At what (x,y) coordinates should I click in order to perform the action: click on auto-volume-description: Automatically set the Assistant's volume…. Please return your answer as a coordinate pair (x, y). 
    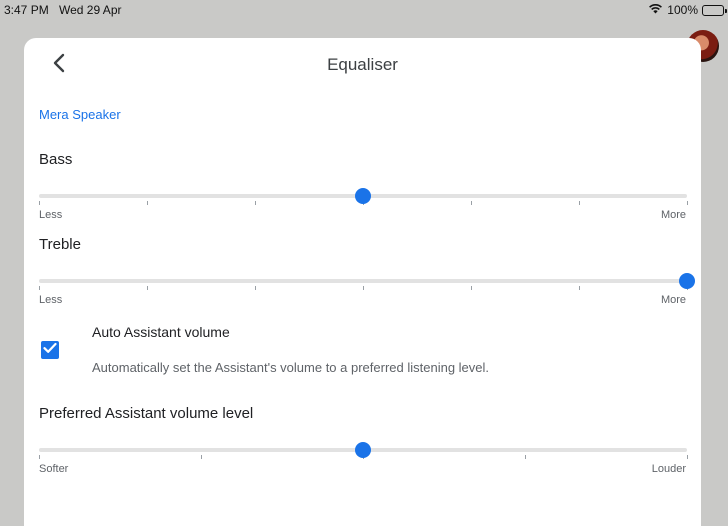
    Looking at the image, I should click on (291, 367).